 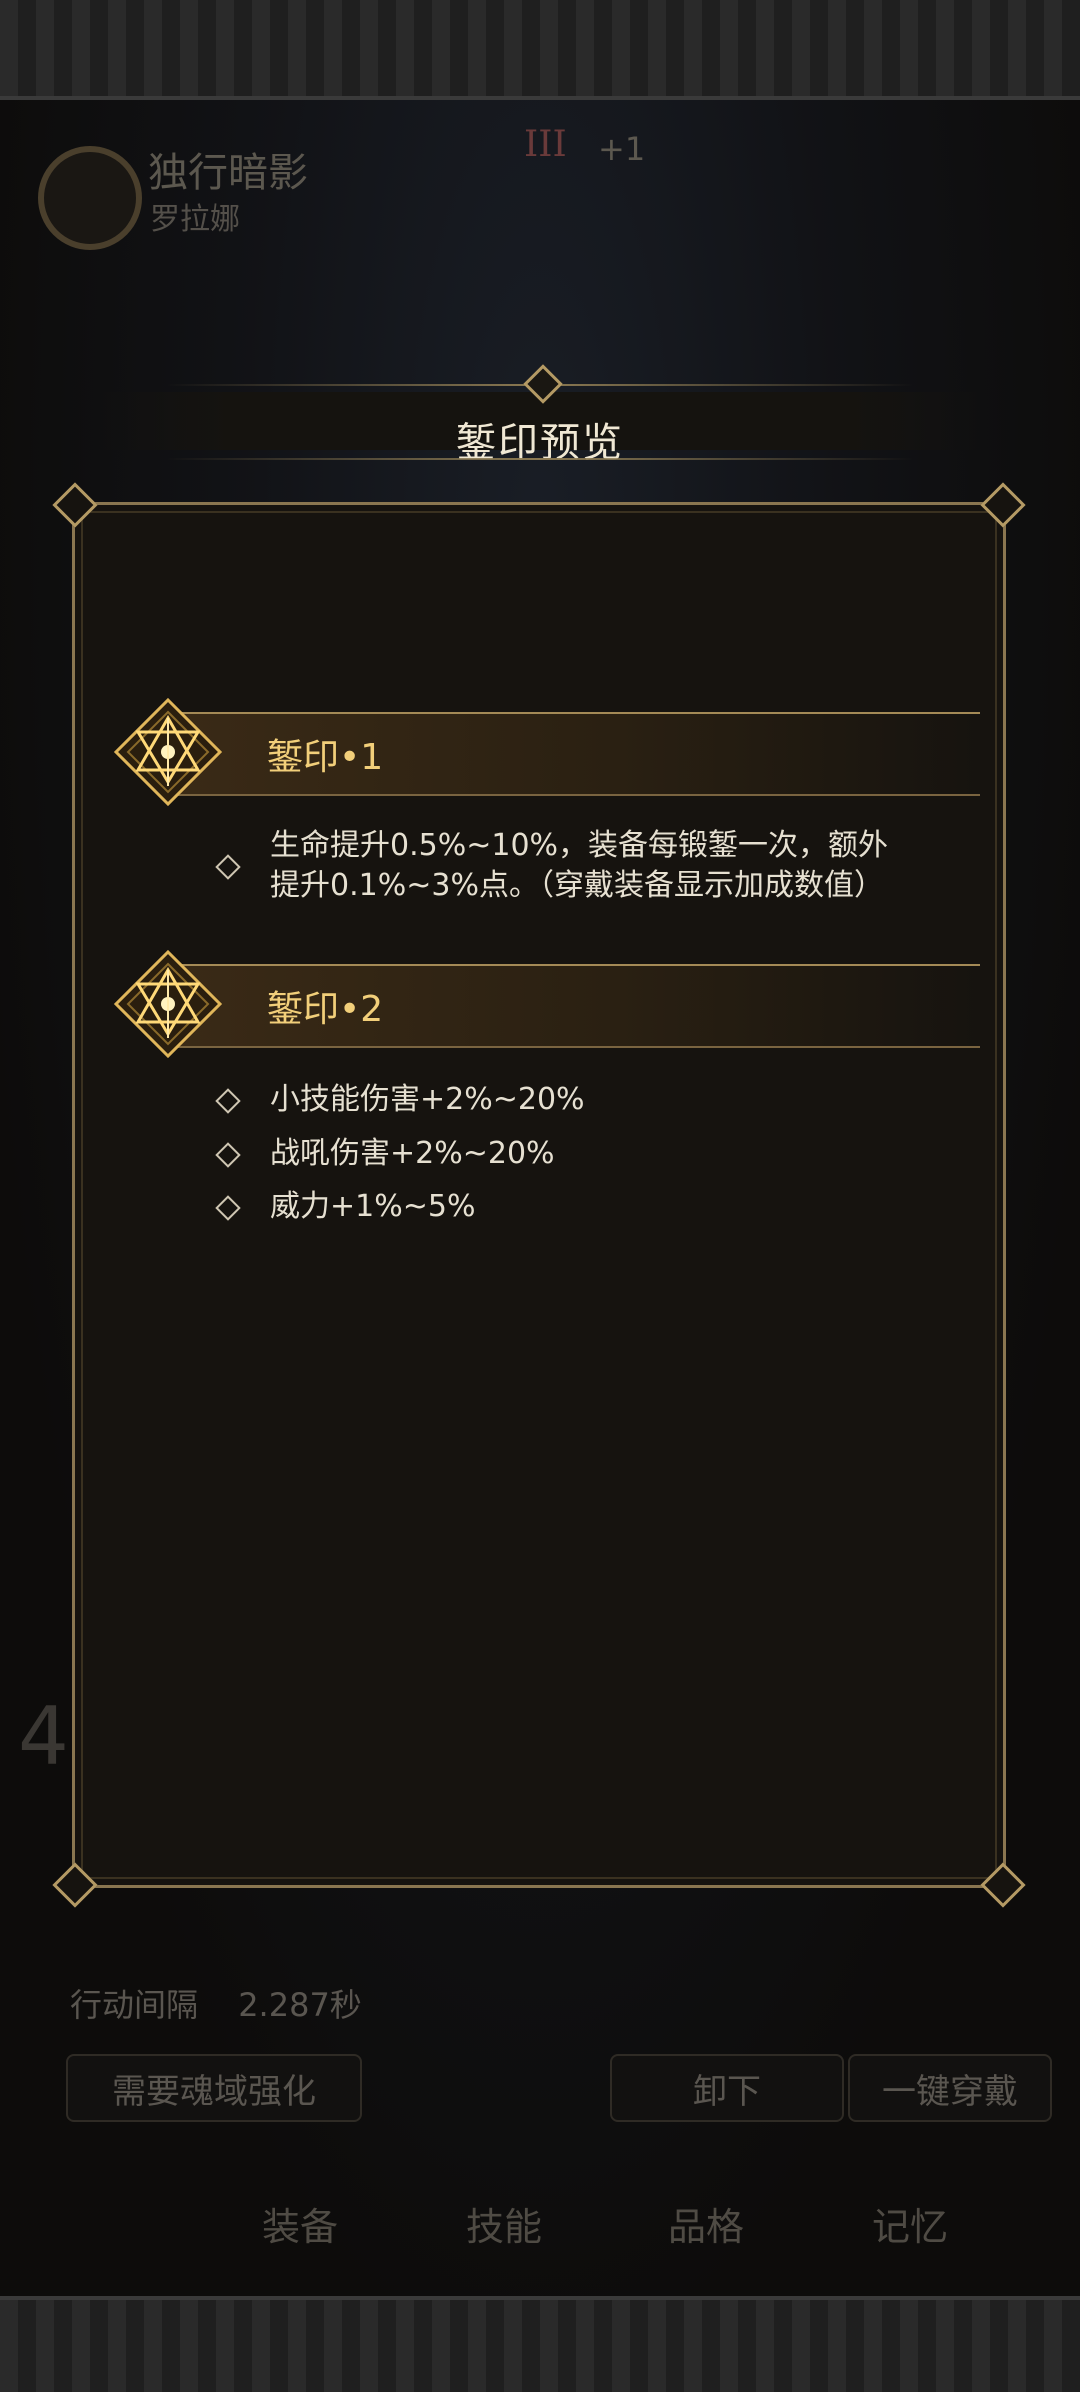 What do you see at coordinates (910, 2223) in the screenshot?
I see `tab-memory: 记忆` at bounding box center [910, 2223].